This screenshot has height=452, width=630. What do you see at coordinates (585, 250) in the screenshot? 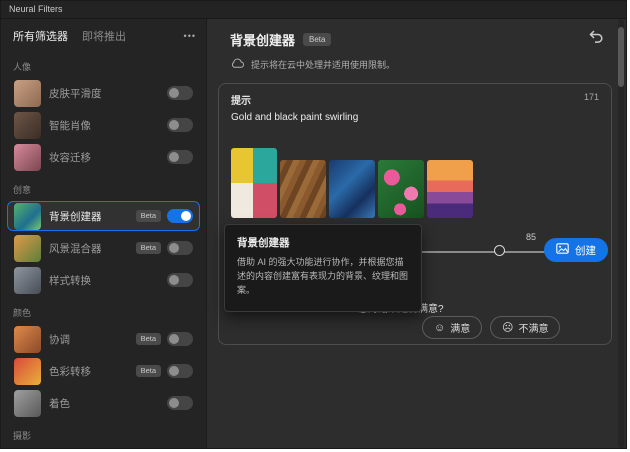
I see `create-button-label: 创建` at bounding box center [585, 250].